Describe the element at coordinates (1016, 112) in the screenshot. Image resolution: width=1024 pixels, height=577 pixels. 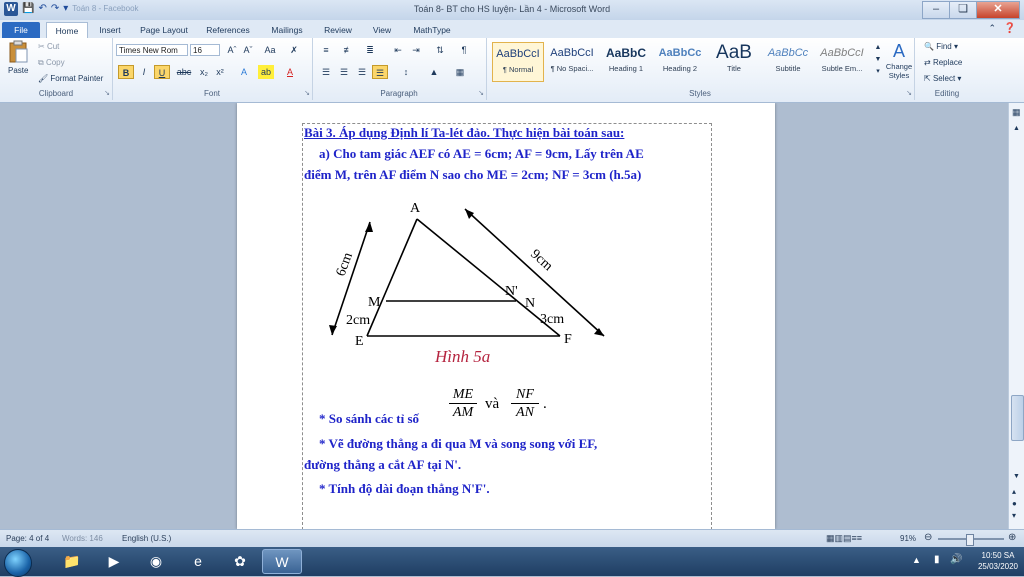
I see `ruler-toggle-icon: ▦` at that location.